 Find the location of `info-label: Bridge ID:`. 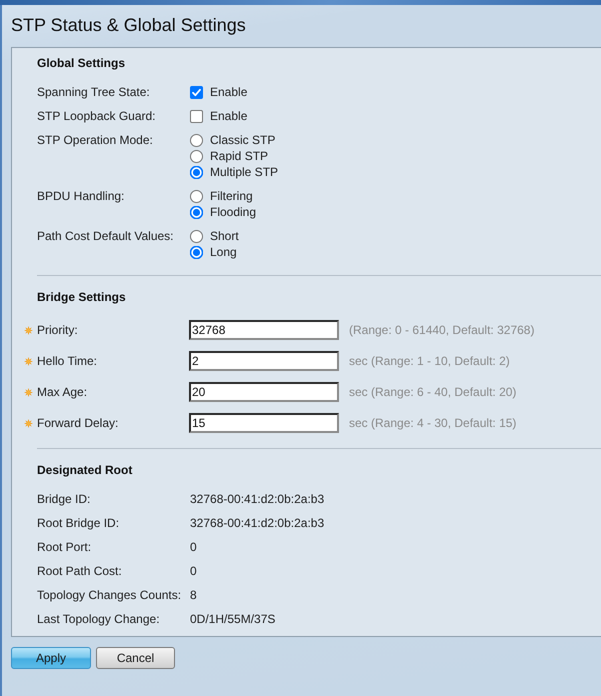

info-label: Bridge ID: is located at coordinates (64, 499).